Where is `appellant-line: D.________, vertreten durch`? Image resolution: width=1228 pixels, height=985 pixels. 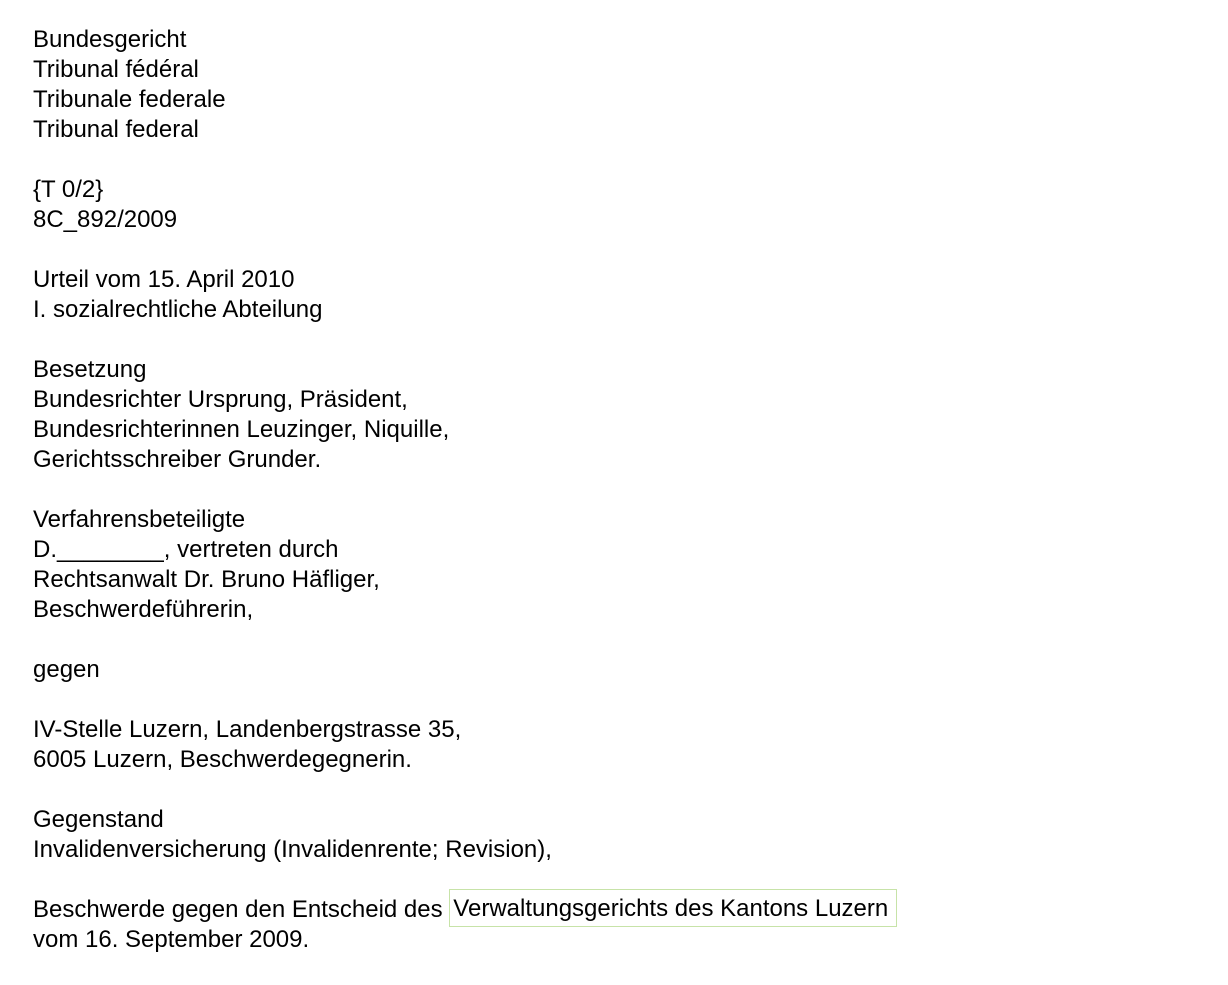 appellant-line: D.________, vertreten durch is located at coordinates (186, 549).